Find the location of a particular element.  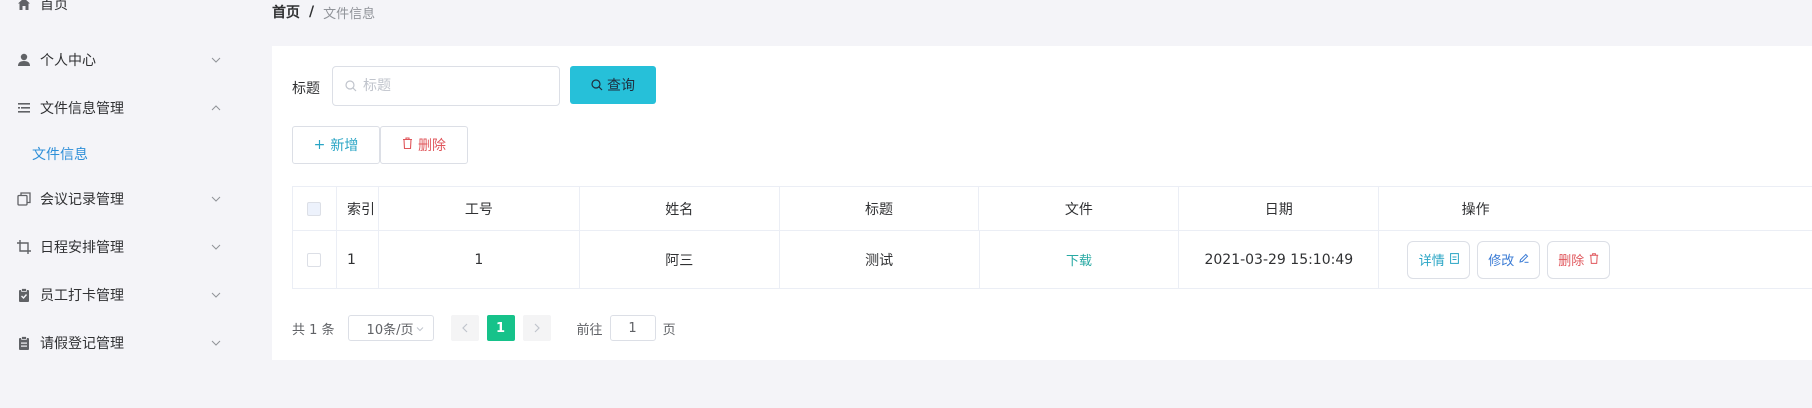

sidebar-item-leave: 请假登记管理 is located at coordinates (125, 343).